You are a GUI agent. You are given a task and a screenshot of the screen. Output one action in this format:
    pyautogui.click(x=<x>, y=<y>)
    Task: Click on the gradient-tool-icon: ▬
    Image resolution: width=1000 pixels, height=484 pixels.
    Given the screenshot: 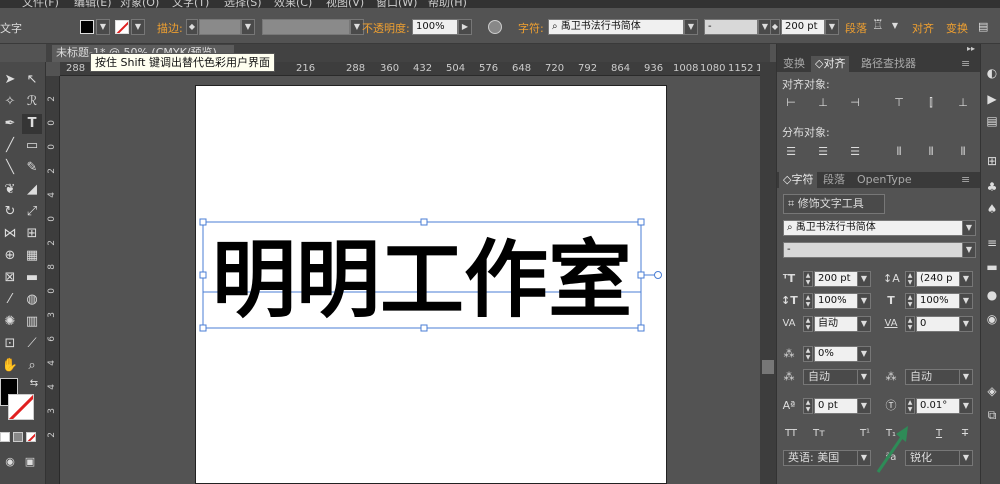 What is the action you would take?
    pyautogui.click(x=32, y=278)
    